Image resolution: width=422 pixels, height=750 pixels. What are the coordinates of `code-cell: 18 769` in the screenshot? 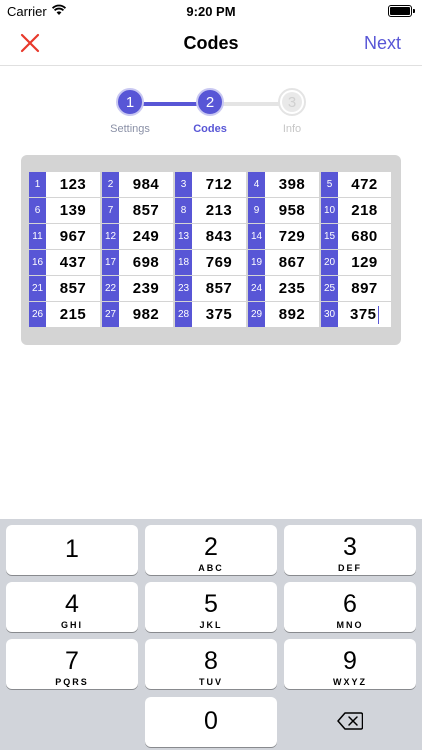 It's located at (211, 262).